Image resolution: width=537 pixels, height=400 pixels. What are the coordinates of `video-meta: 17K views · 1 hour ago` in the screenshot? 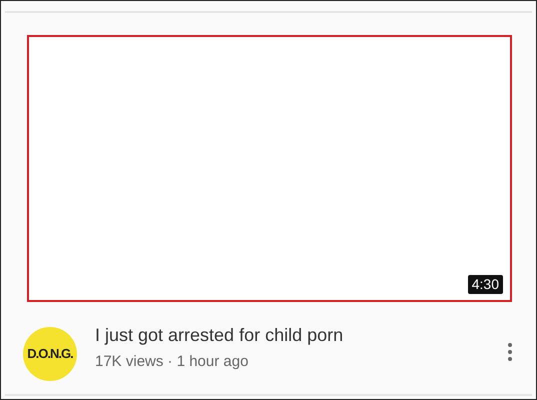 It's located at (172, 362).